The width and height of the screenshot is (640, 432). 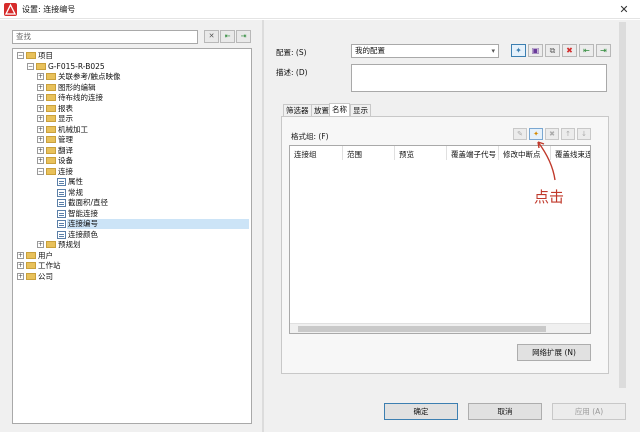 What do you see at coordinates (65, 150) in the screenshot?
I see `tree-item-label: 翻译` at bounding box center [65, 150].